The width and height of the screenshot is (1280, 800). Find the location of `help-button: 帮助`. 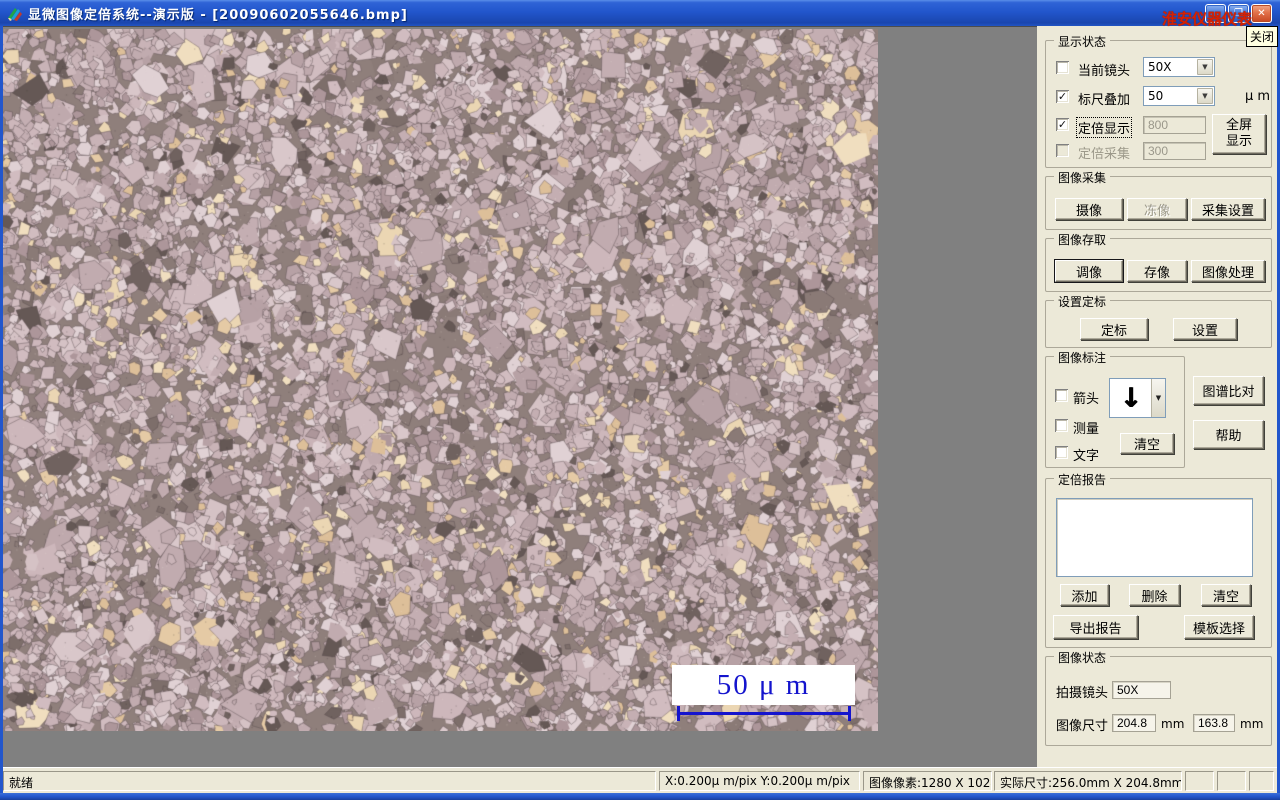

help-button: 帮助 is located at coordinates (1228, 434).